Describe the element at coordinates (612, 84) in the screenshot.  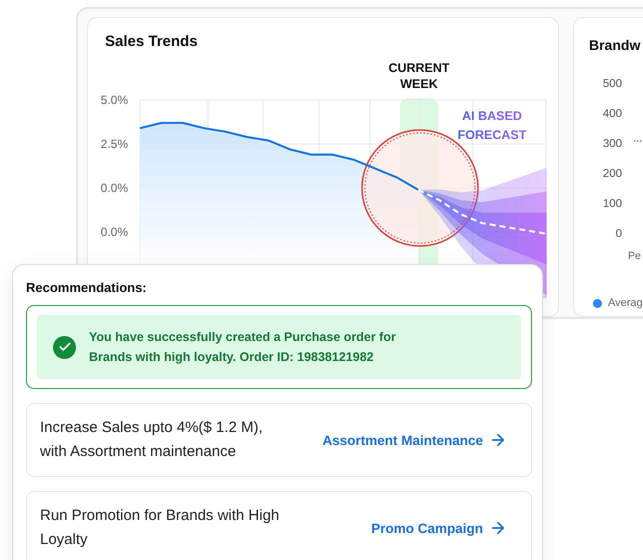
I see `axis-label: 500` at that location.